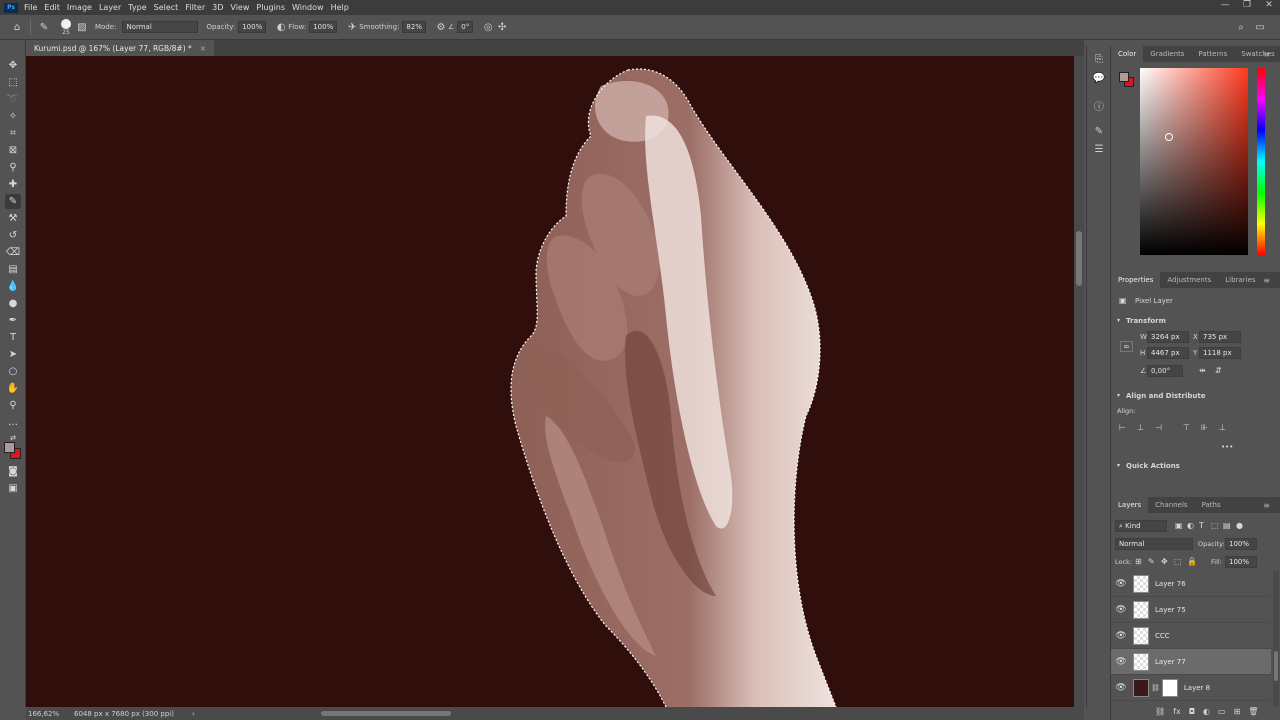 The image size is (1280, 720). What do you see at coordinates (13, 269) in the screenshot?
I see `gradient-tool-icon: ▤` at bounding box center [13, 269].